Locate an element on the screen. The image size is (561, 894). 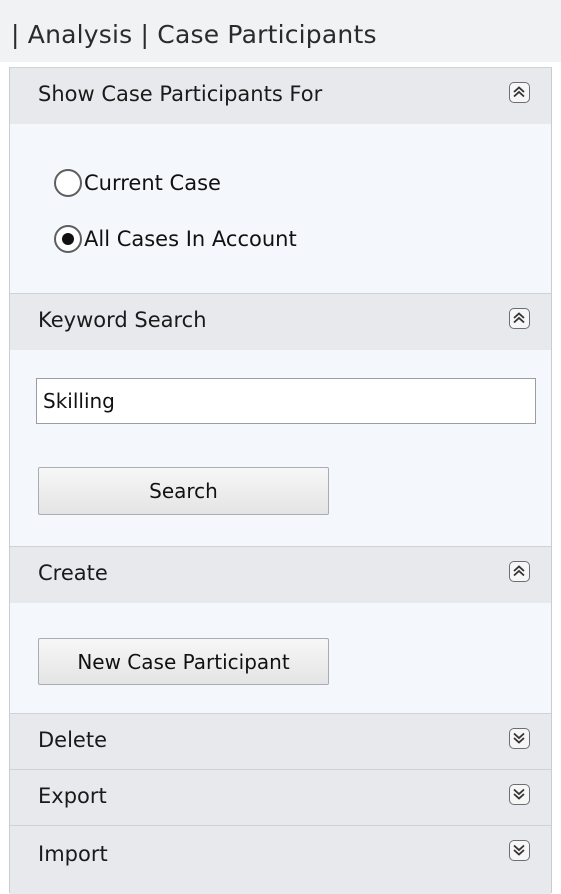
expand-export-icon is located at coordinates (519, 794).